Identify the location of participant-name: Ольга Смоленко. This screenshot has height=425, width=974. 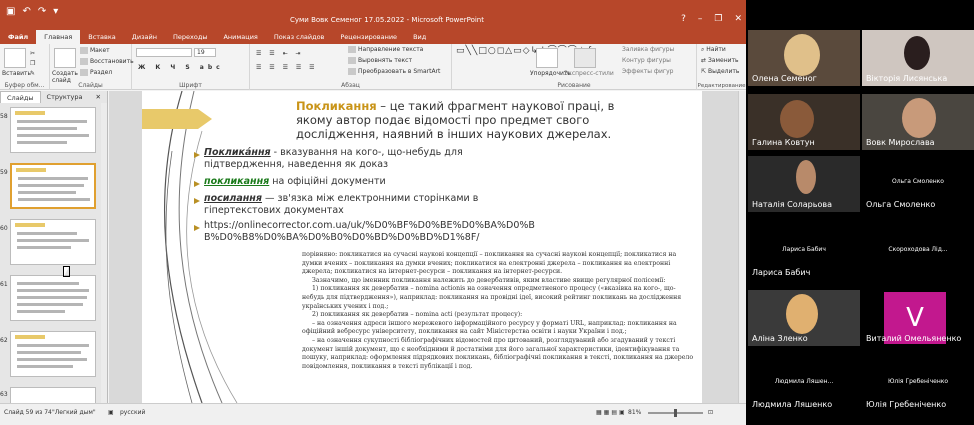
(901, 204).